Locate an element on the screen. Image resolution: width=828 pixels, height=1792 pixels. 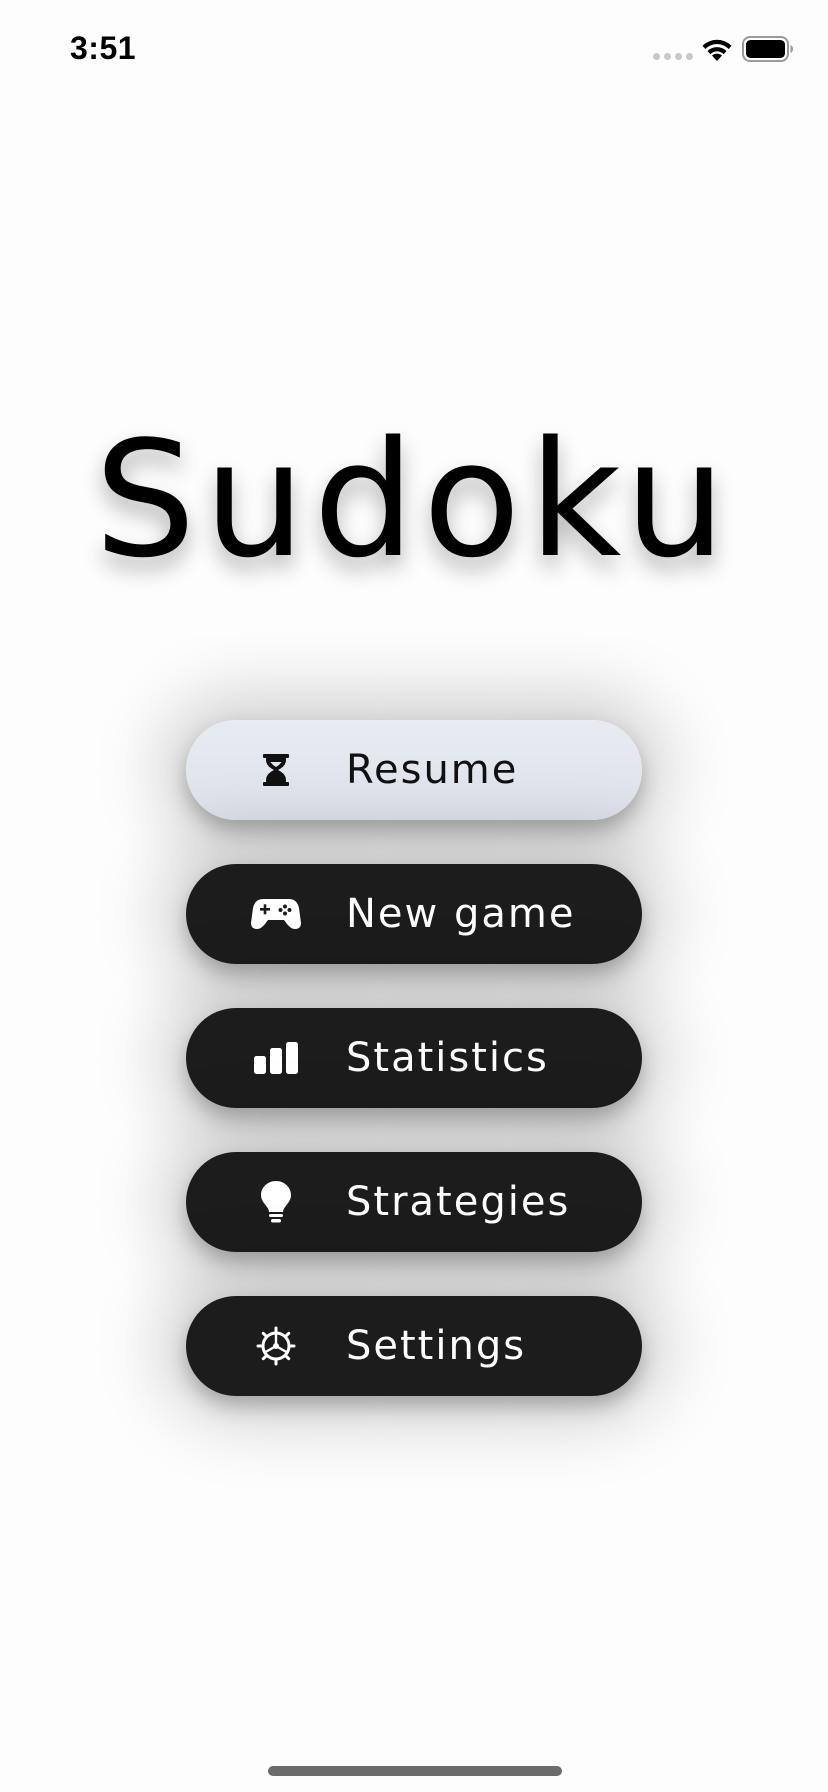
status-bar: 3:51 is located at coordinates (414, 50).